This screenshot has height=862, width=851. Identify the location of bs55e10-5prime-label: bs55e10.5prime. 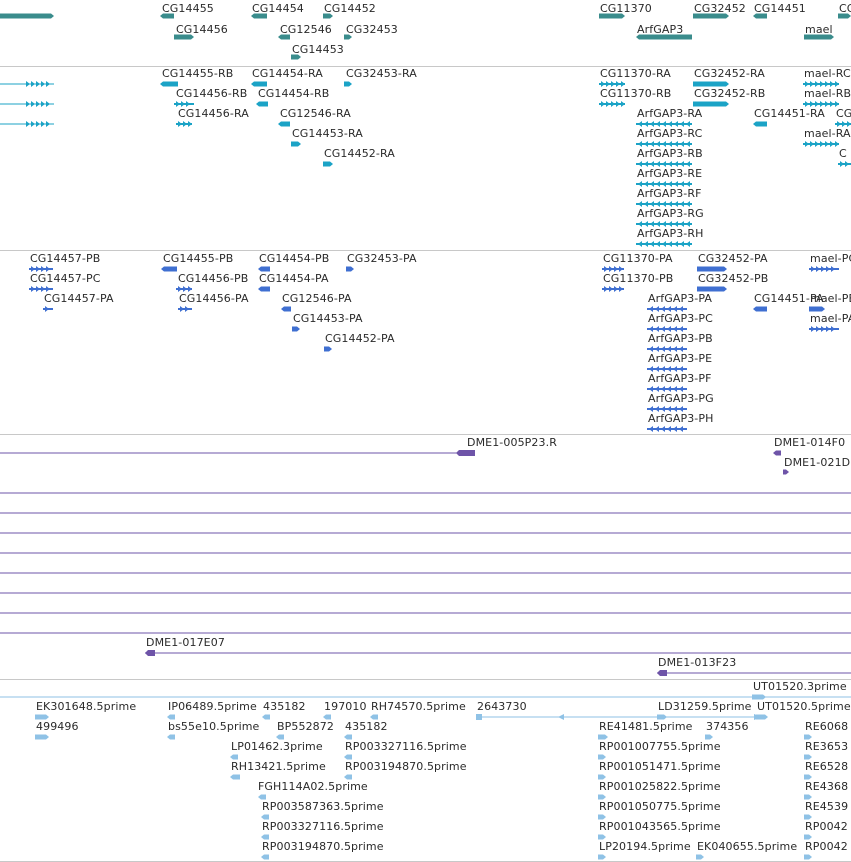
(213, 727).